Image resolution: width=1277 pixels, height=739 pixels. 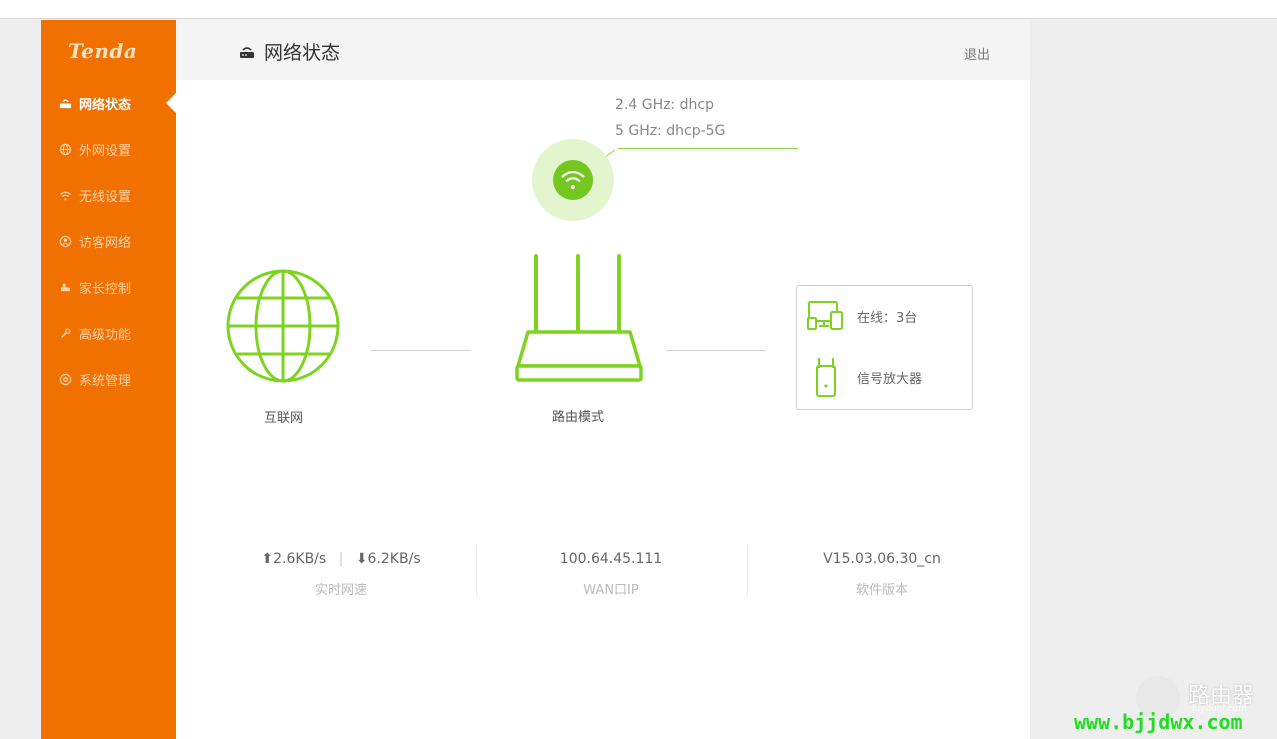 What do you see at coordinates (394, 559) in the screenshot?
I see `download-speed: 6.2KB/s` at bounding box center [394, 559].